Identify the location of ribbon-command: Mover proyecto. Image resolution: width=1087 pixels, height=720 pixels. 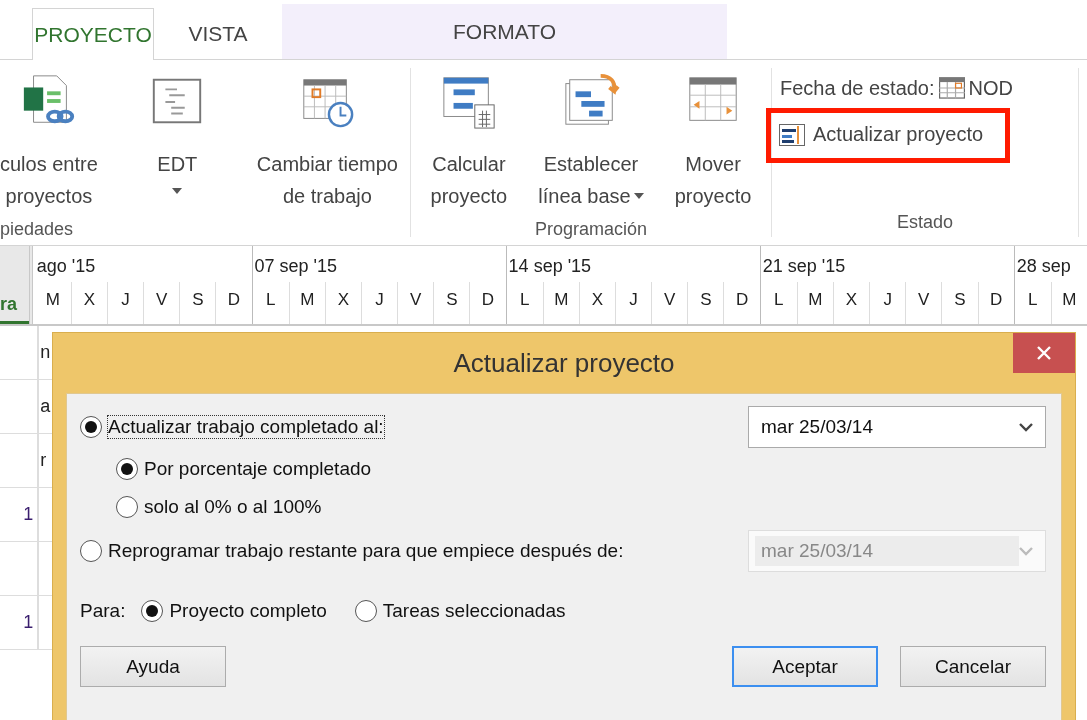
(713, 142).